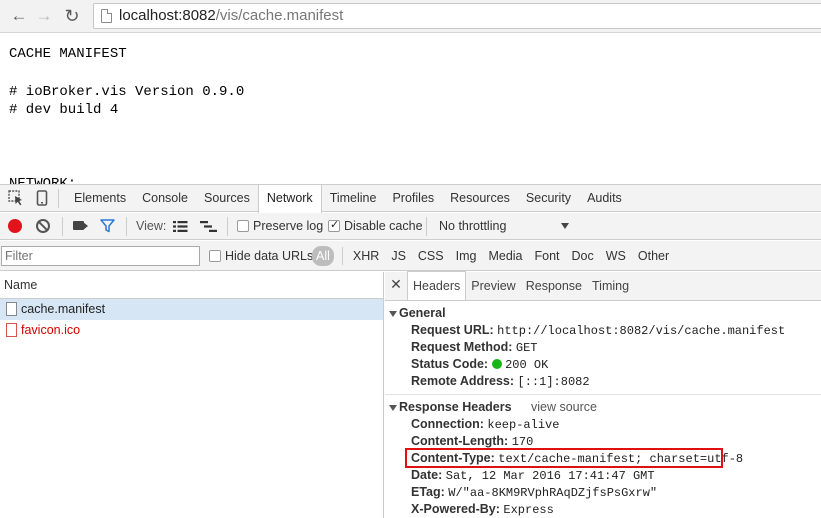 The height and width of the screenshot is (518, 821). Describe the element at coordinates (289, 199) in the screenshot. I see `tab-network: Network` at that location.